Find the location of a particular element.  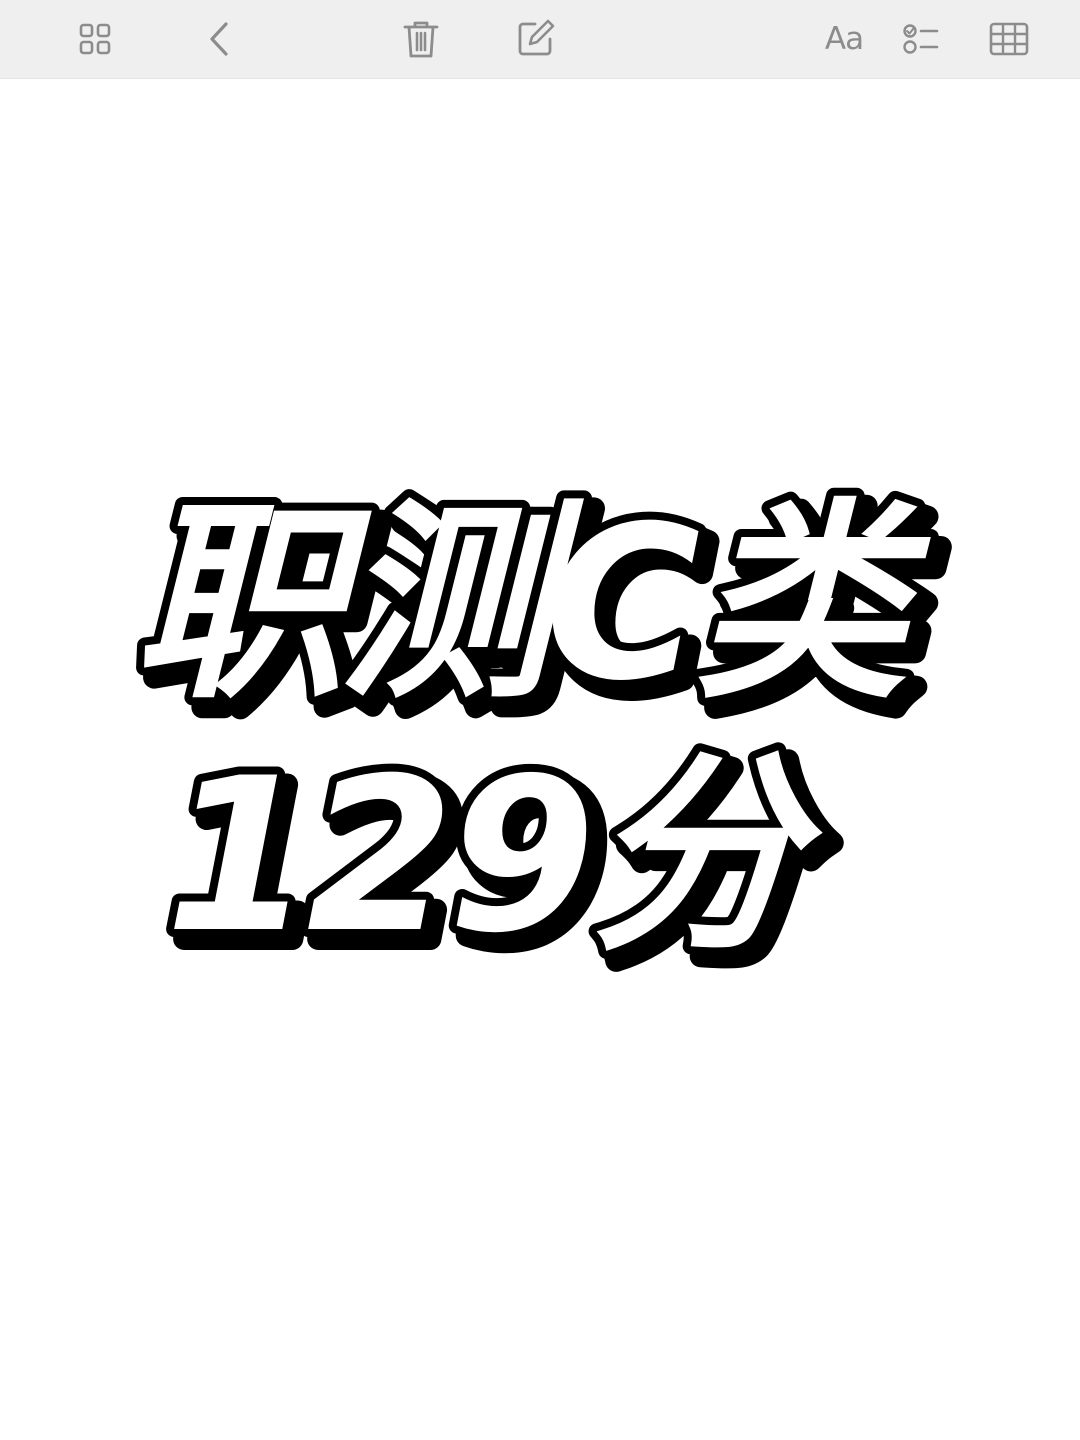

text-format-button: Aa is located at coordinates (844, 39).